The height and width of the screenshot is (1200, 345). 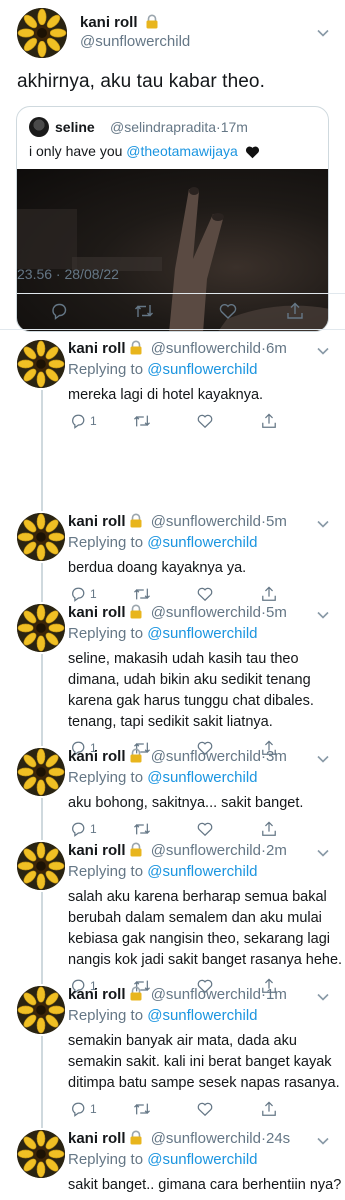 What do you see at coordinates (182, 151) in the screenshot?
I see `quoted-mention: @theotamawijaya` at bounding box center [182, 151].